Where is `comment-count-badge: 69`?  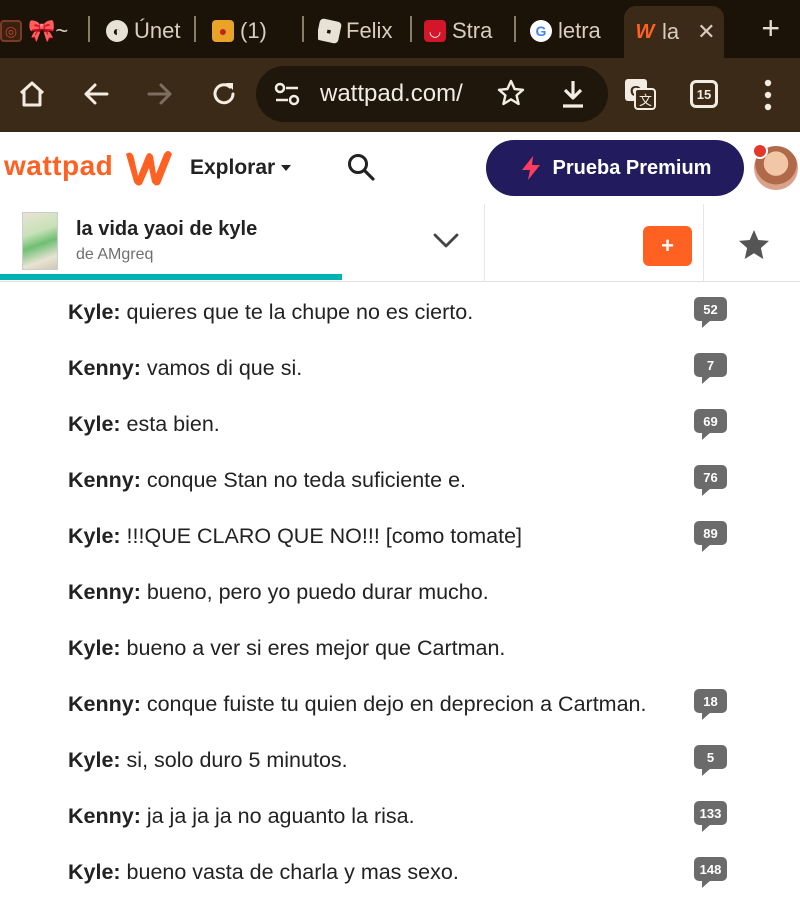
comment-count-badge: 69 is located at coordinates (711, 424).